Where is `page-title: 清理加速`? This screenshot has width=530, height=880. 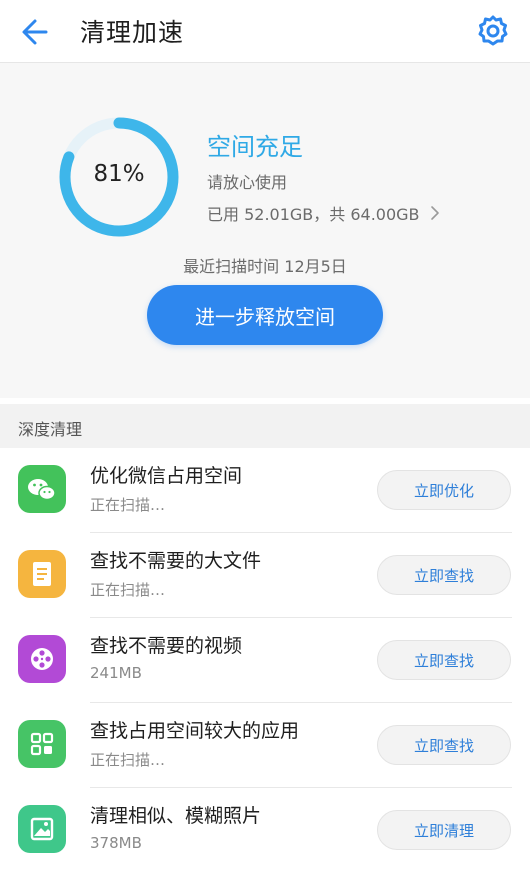
page-title: 清理加速 is located at coordinates (132, 32).